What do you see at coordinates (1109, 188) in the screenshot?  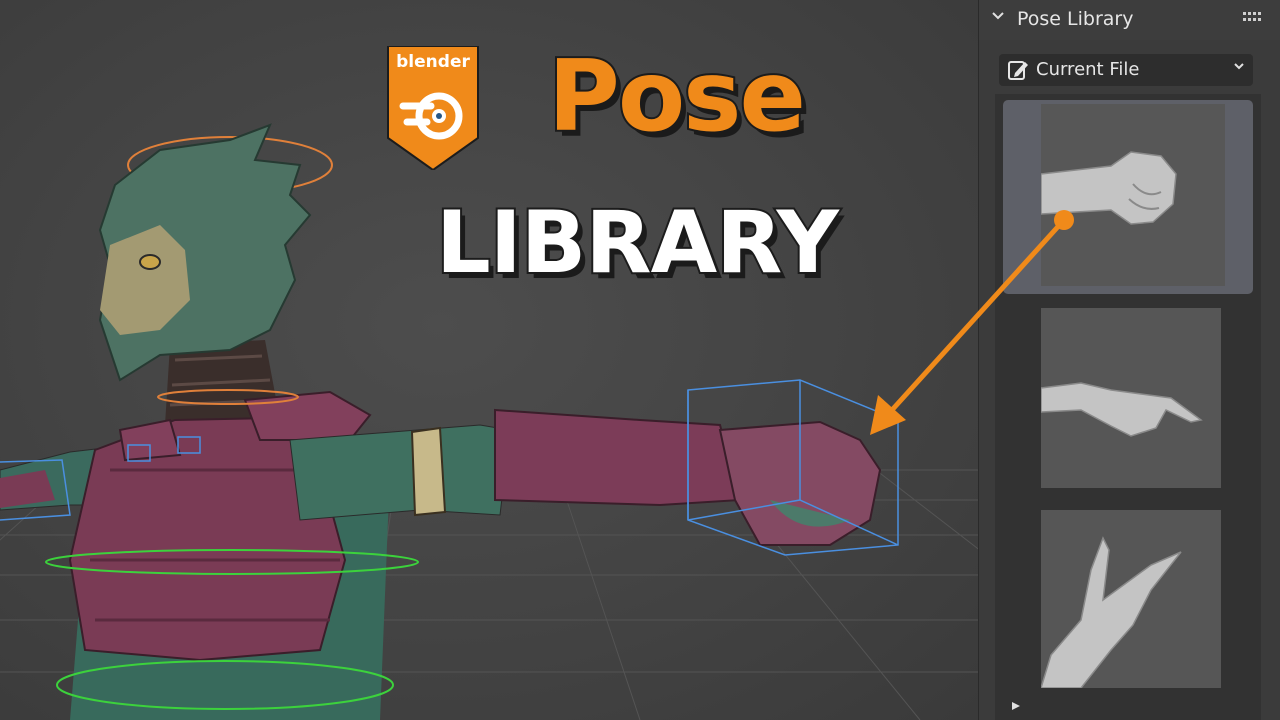 I see `fist-pose-preview` at bounding box center [1109, 188].